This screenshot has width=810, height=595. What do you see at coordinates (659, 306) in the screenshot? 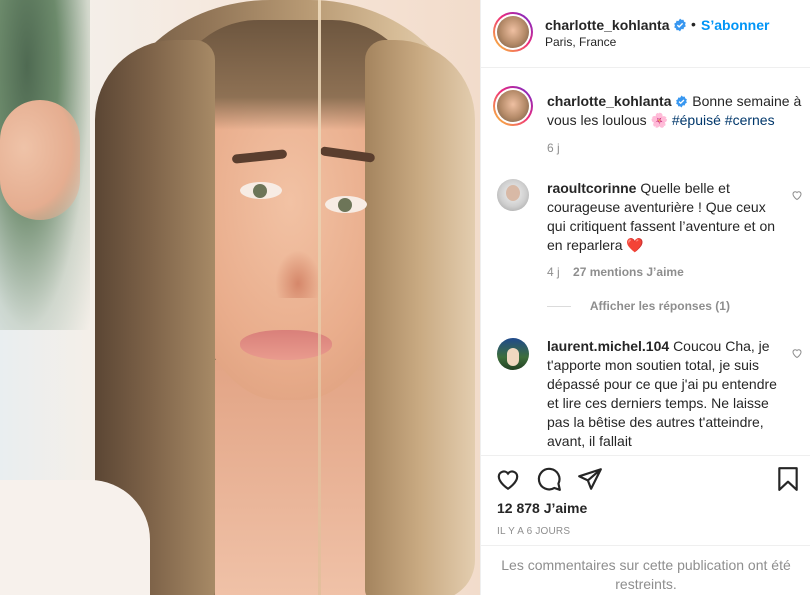
I see `view-replies-label: Afficher les réponses (1)` at bounding box center [659, 306].